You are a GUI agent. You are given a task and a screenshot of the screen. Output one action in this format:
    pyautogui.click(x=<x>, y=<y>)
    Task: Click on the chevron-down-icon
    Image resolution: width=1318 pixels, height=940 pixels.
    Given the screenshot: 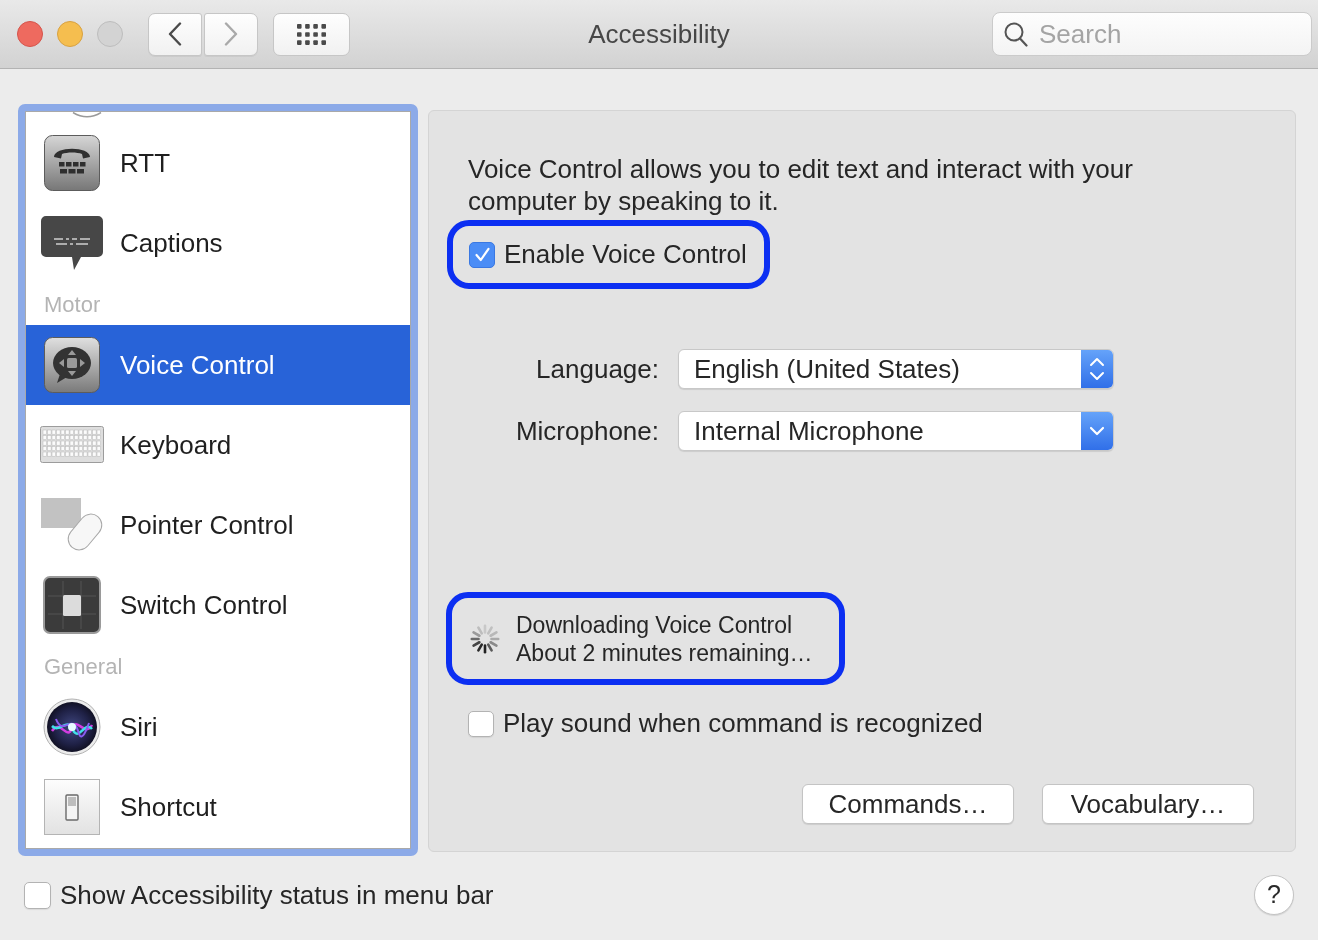 What is the action you would take?
    pyautogui.click(x=1097, y=431)
    